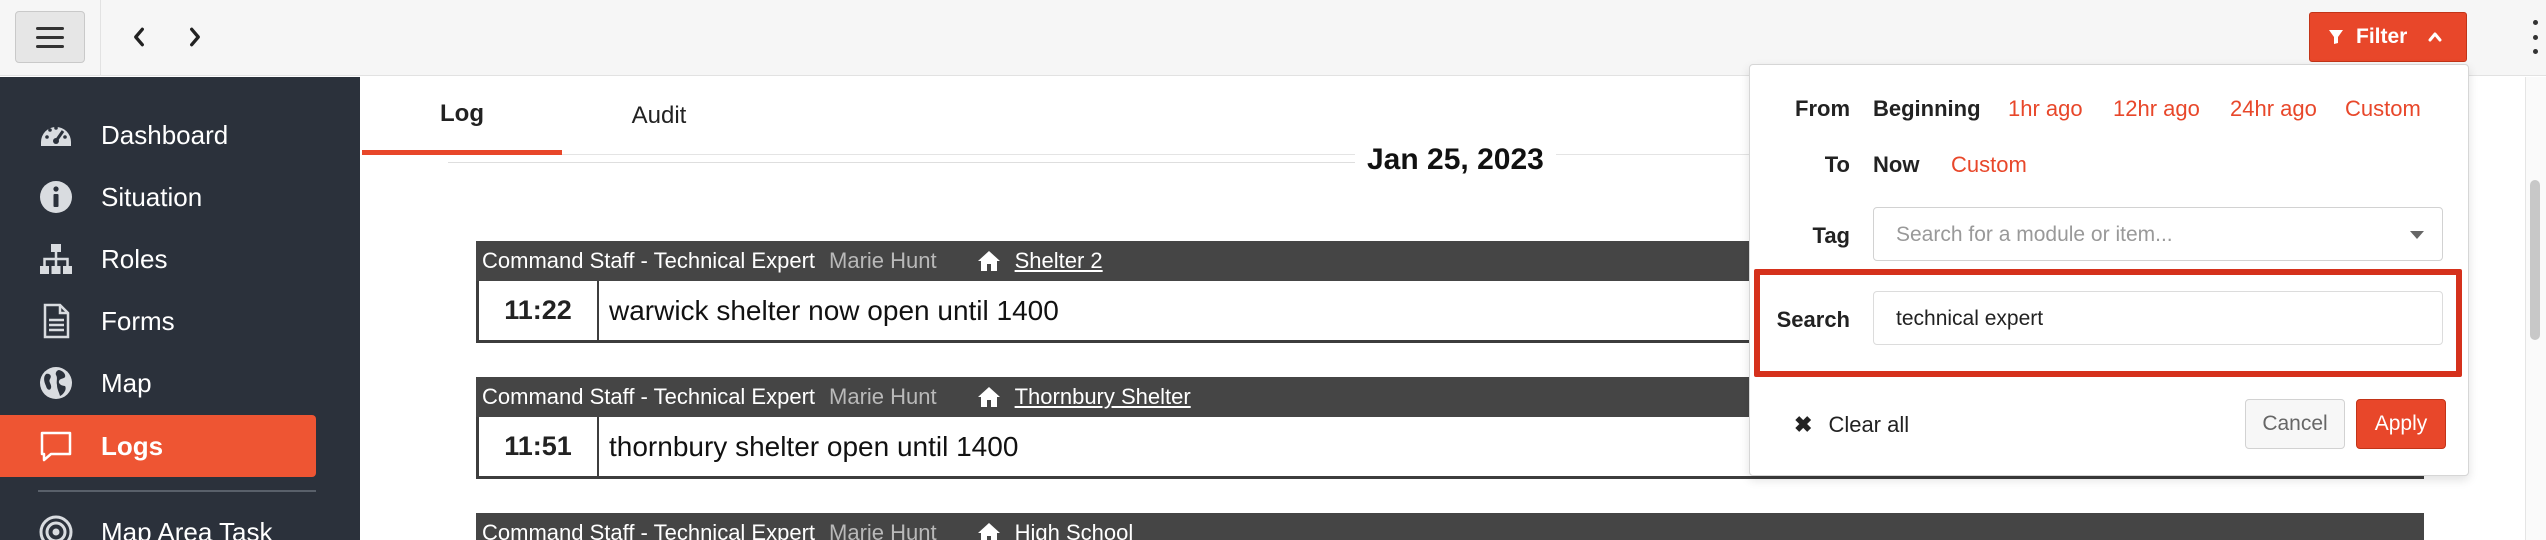 The width and height of the screenshot is (2546, 540). Describe the element at coordinates (100, 38) in the screenshot. I see `topbar-divider` at that location.